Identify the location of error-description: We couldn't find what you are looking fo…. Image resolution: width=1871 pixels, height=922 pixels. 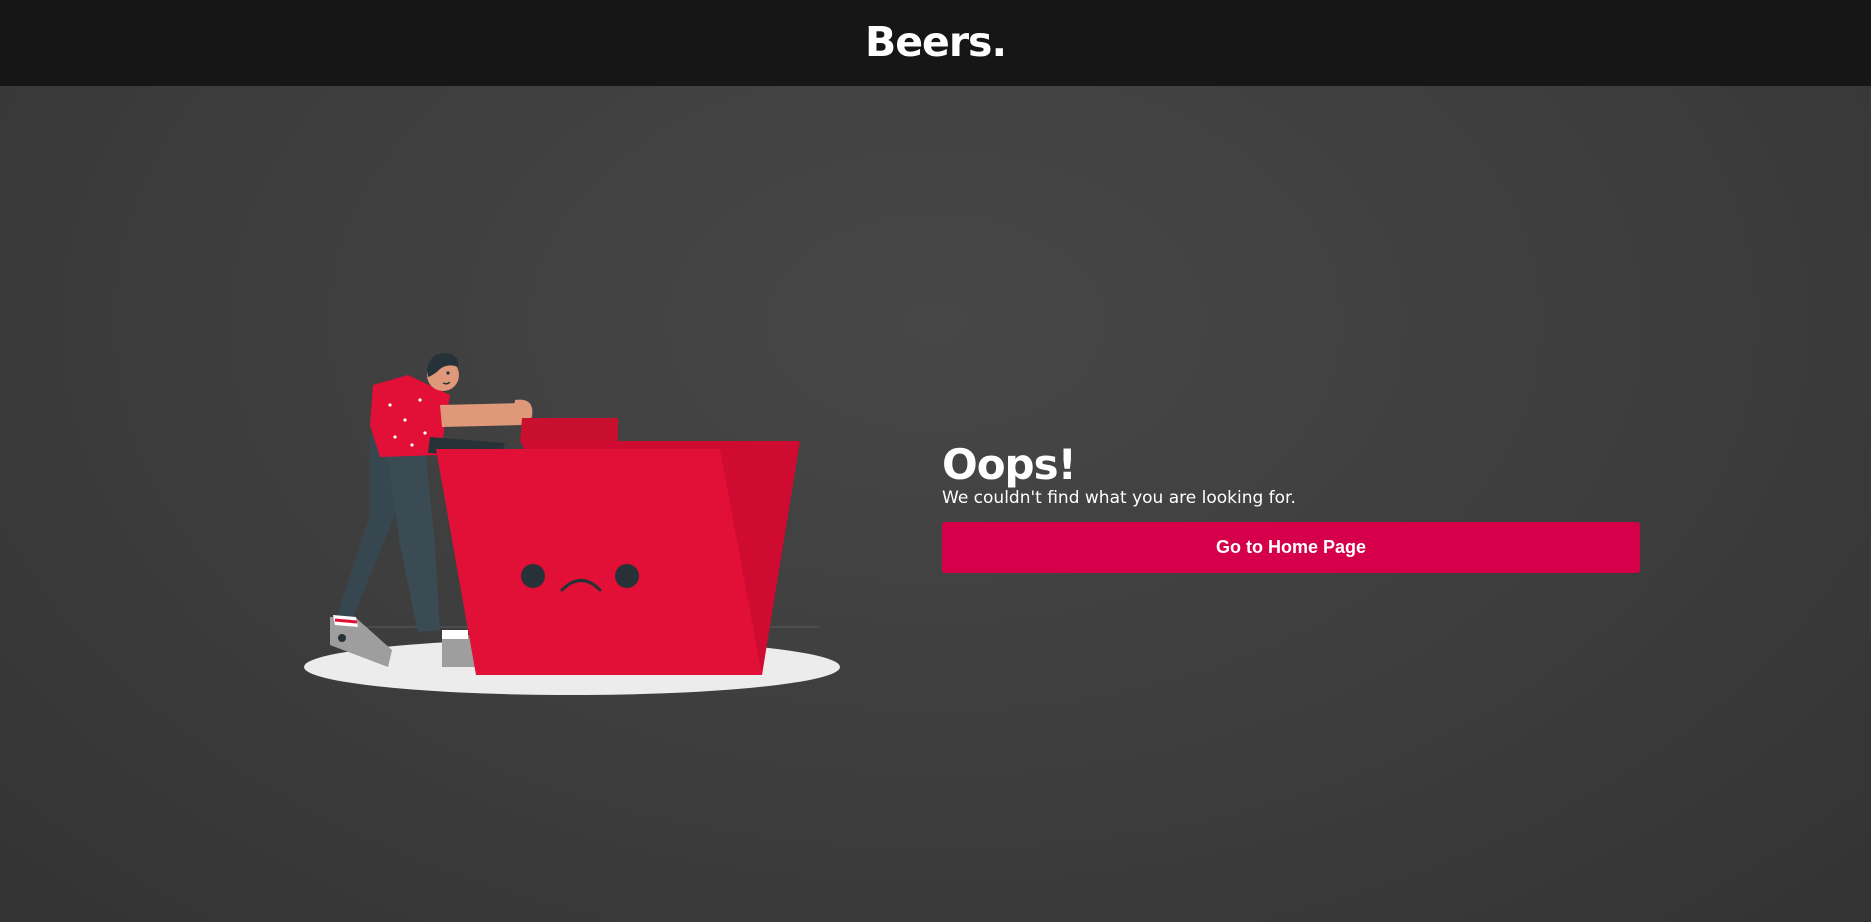
(1119, 498).